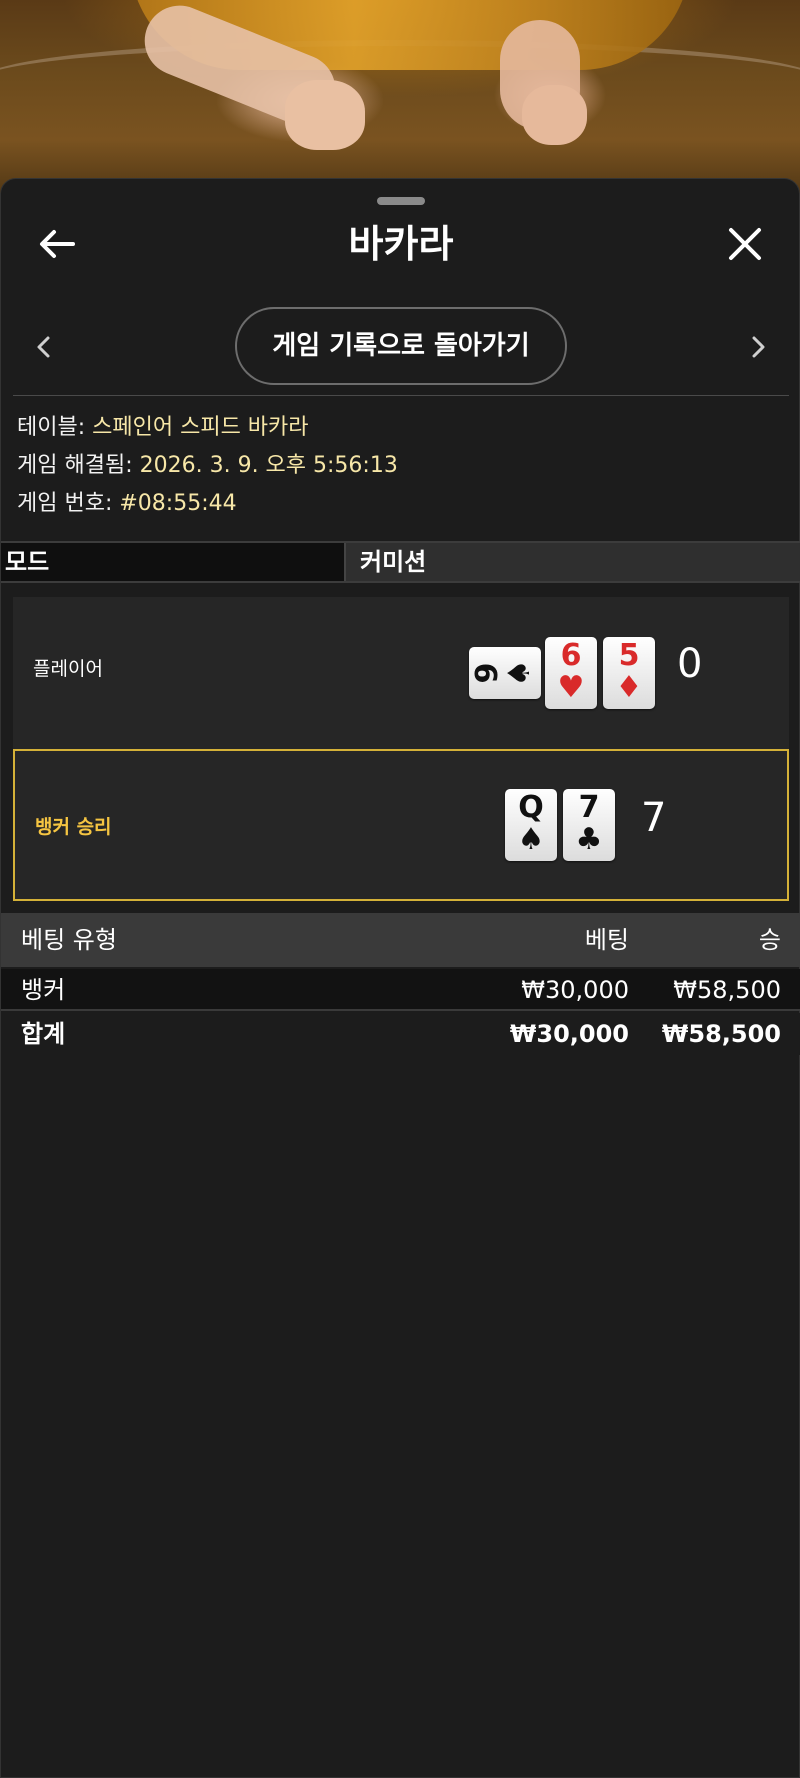 The image size is (800, 1778). What do you see at coordinates (401, 201) in the screenshot?
I see `drag-handle` at bounding box center [401, 201].